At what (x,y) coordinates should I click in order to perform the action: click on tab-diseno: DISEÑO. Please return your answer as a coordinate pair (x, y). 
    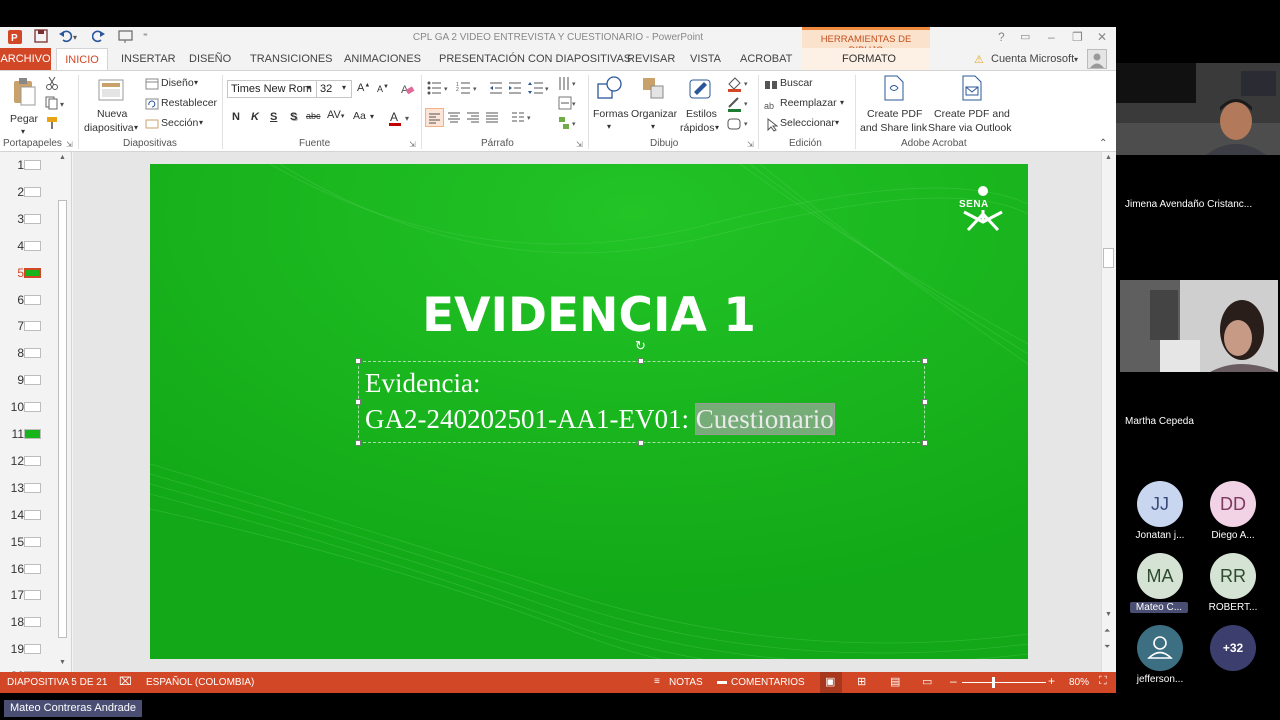
    Looking at the image, I should click on (210, 59).